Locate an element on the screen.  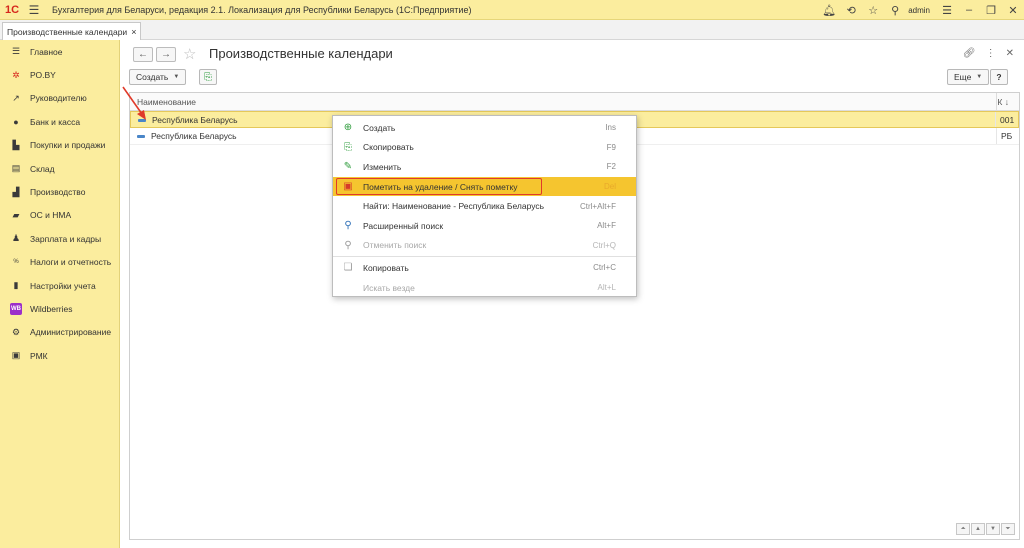
menu-item-label: Отменить поиск is located at coordinates (395, 245).